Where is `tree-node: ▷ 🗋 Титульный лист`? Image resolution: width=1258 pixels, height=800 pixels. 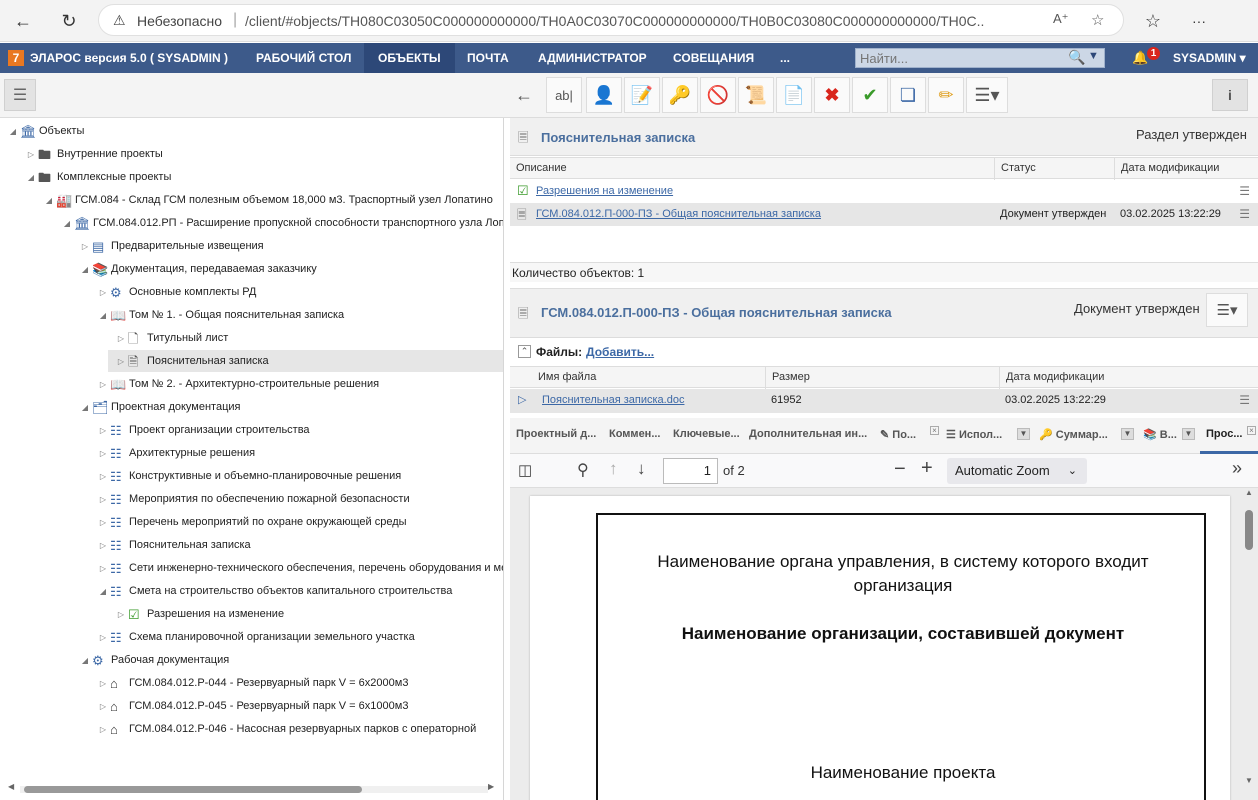
tree-node: ▷ 🗋 Титульный лист is located at coordinates (171, 338).